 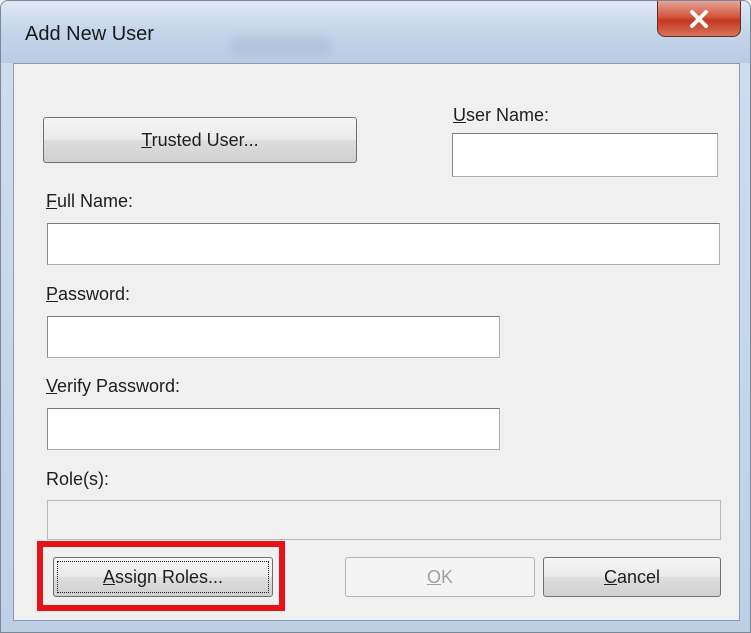 I want to click on verify-password-field, so click(x=273, y=429).